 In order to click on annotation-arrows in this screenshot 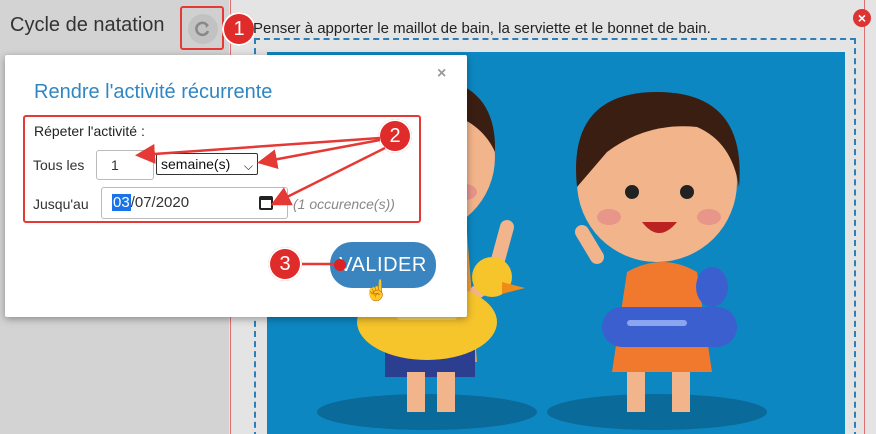, I will do `click(260, 201)`.